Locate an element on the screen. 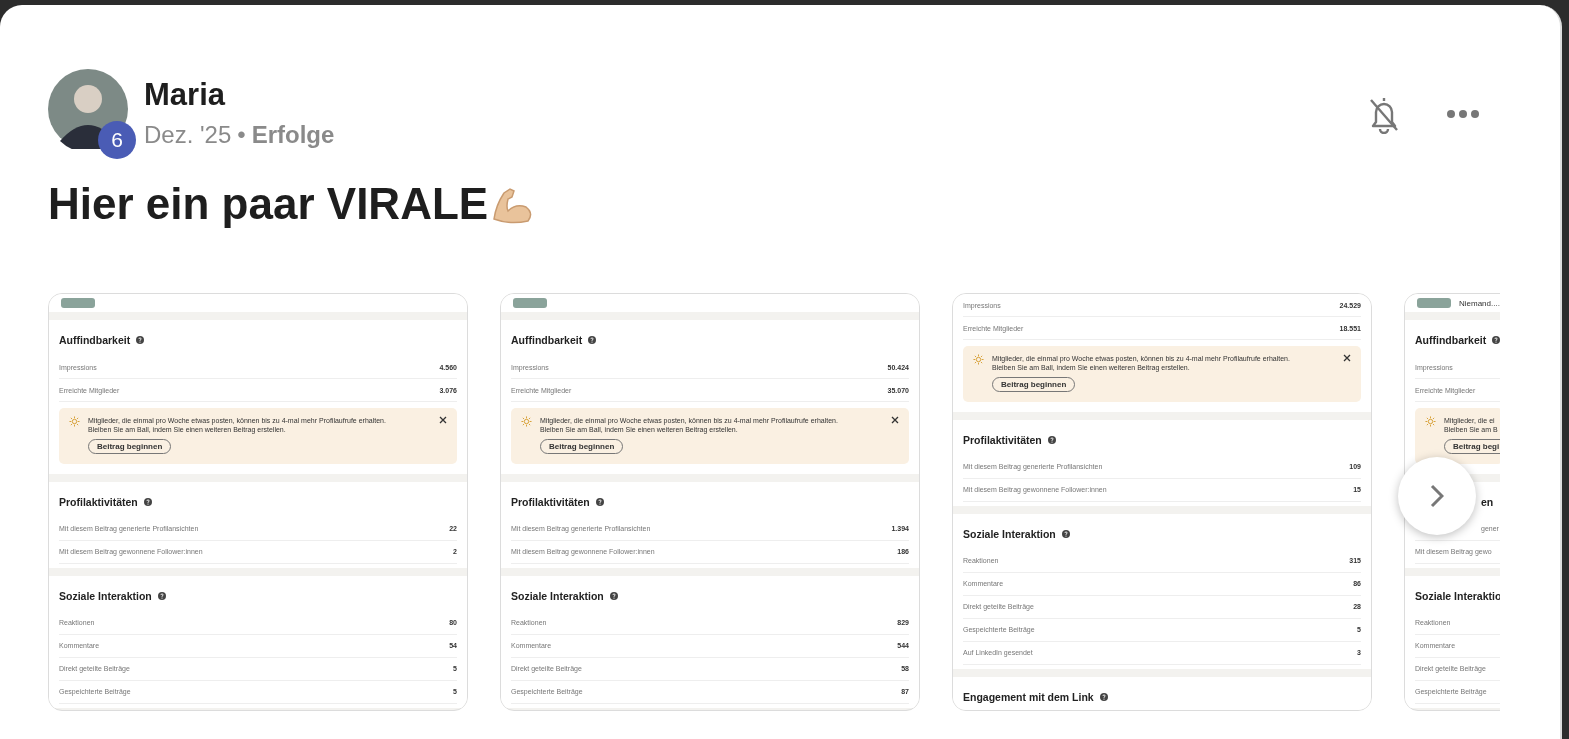 Image resolution: width=1569 pixels, height=739 pixels. section-title: Engagement mit dem Link is located at coordinates (1028, 696).